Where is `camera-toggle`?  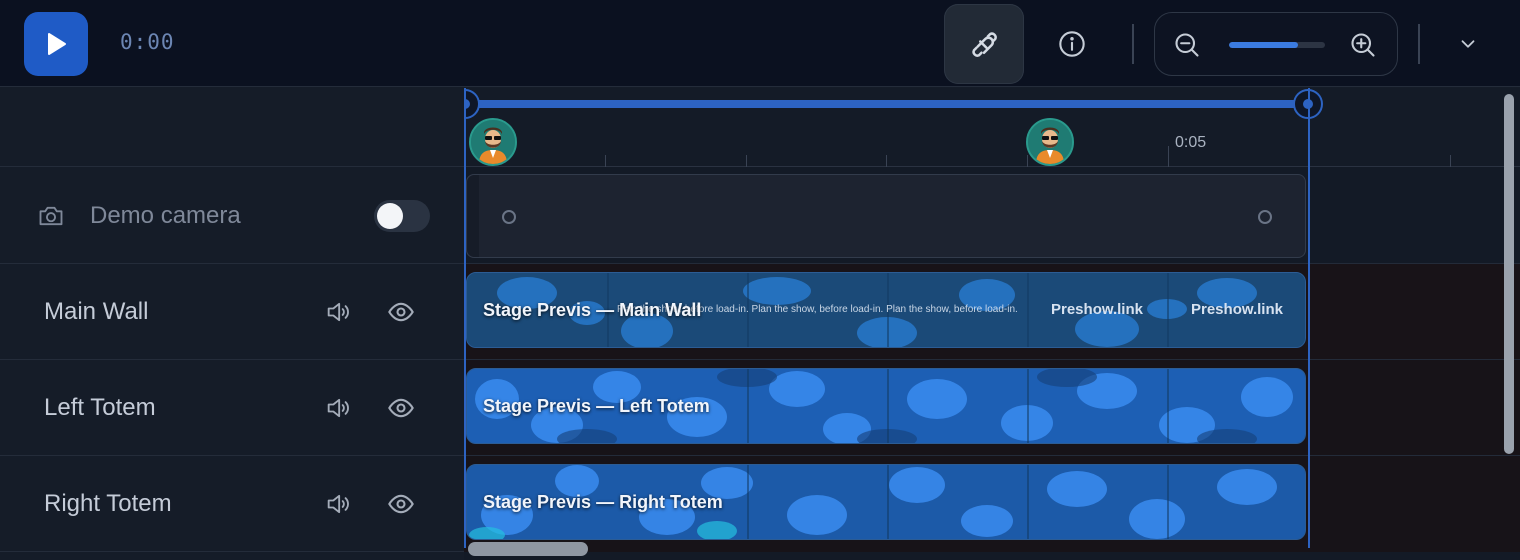 camera-toggle is located at coordinates (402, 216).